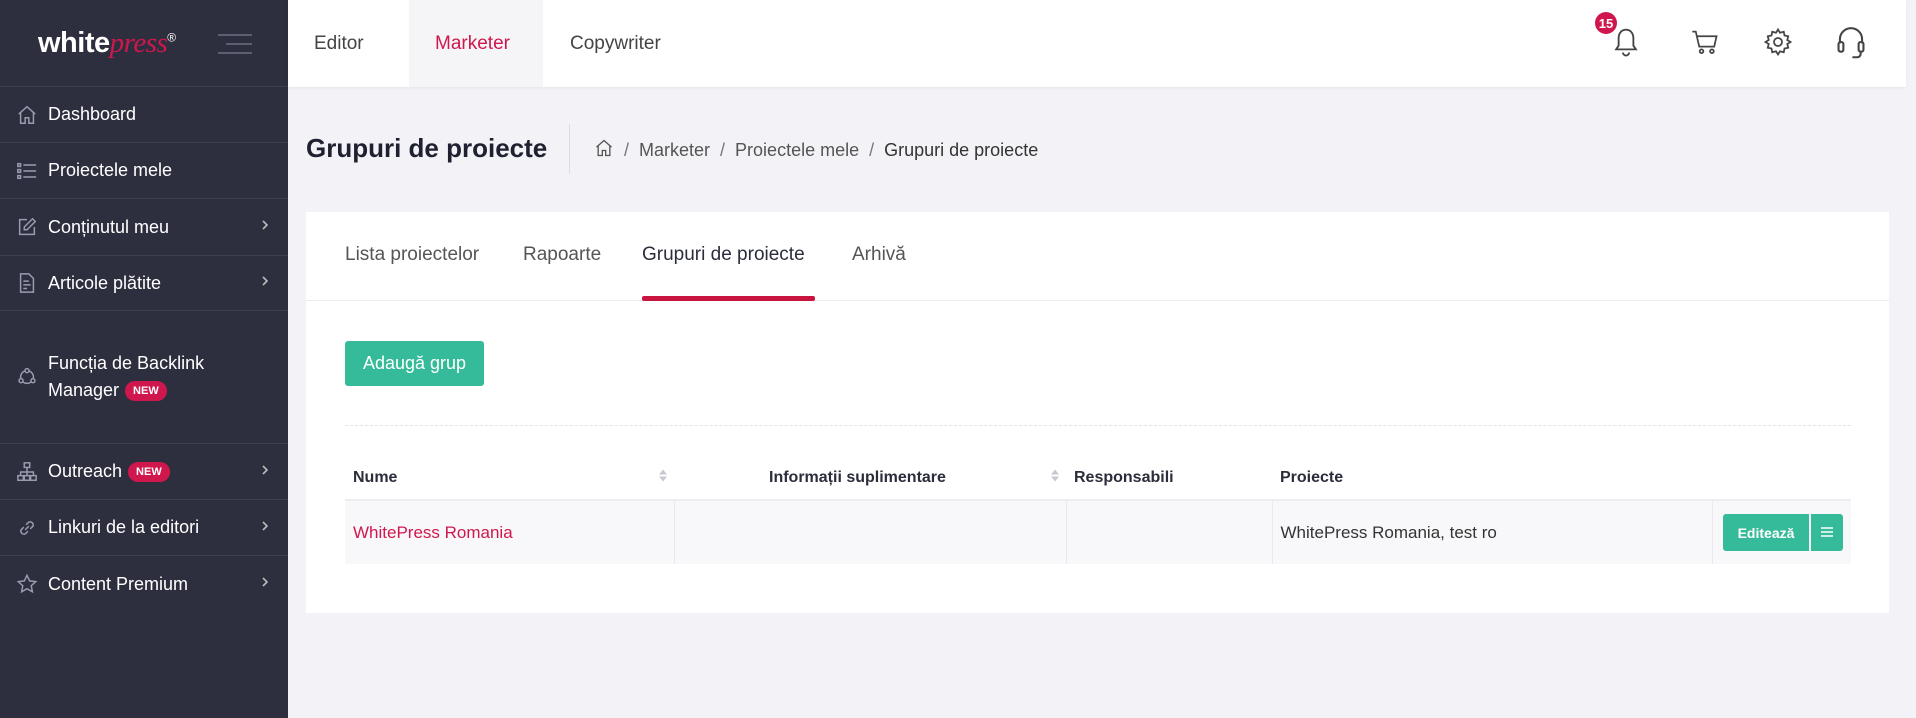 This screenshot has width=1916, height=718. Describe the element at coordinates (107, 43) in the screenshot. I see `whitepress-logo: whitepress®` at that location.